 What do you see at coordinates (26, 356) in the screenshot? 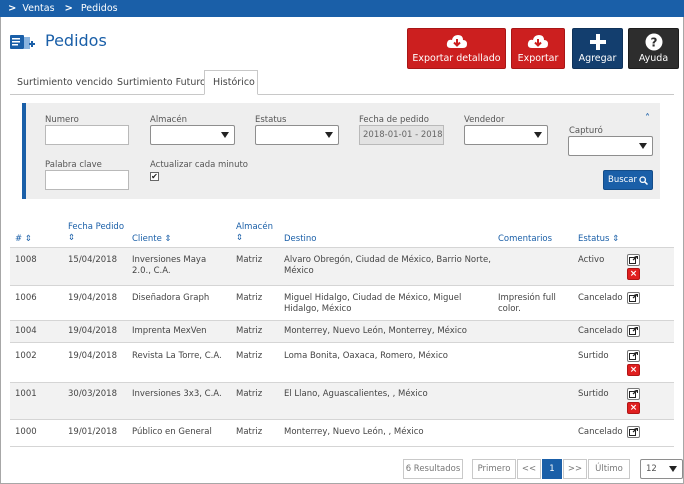
I see `cell-num: 1002` at bounding box center [26, 356].